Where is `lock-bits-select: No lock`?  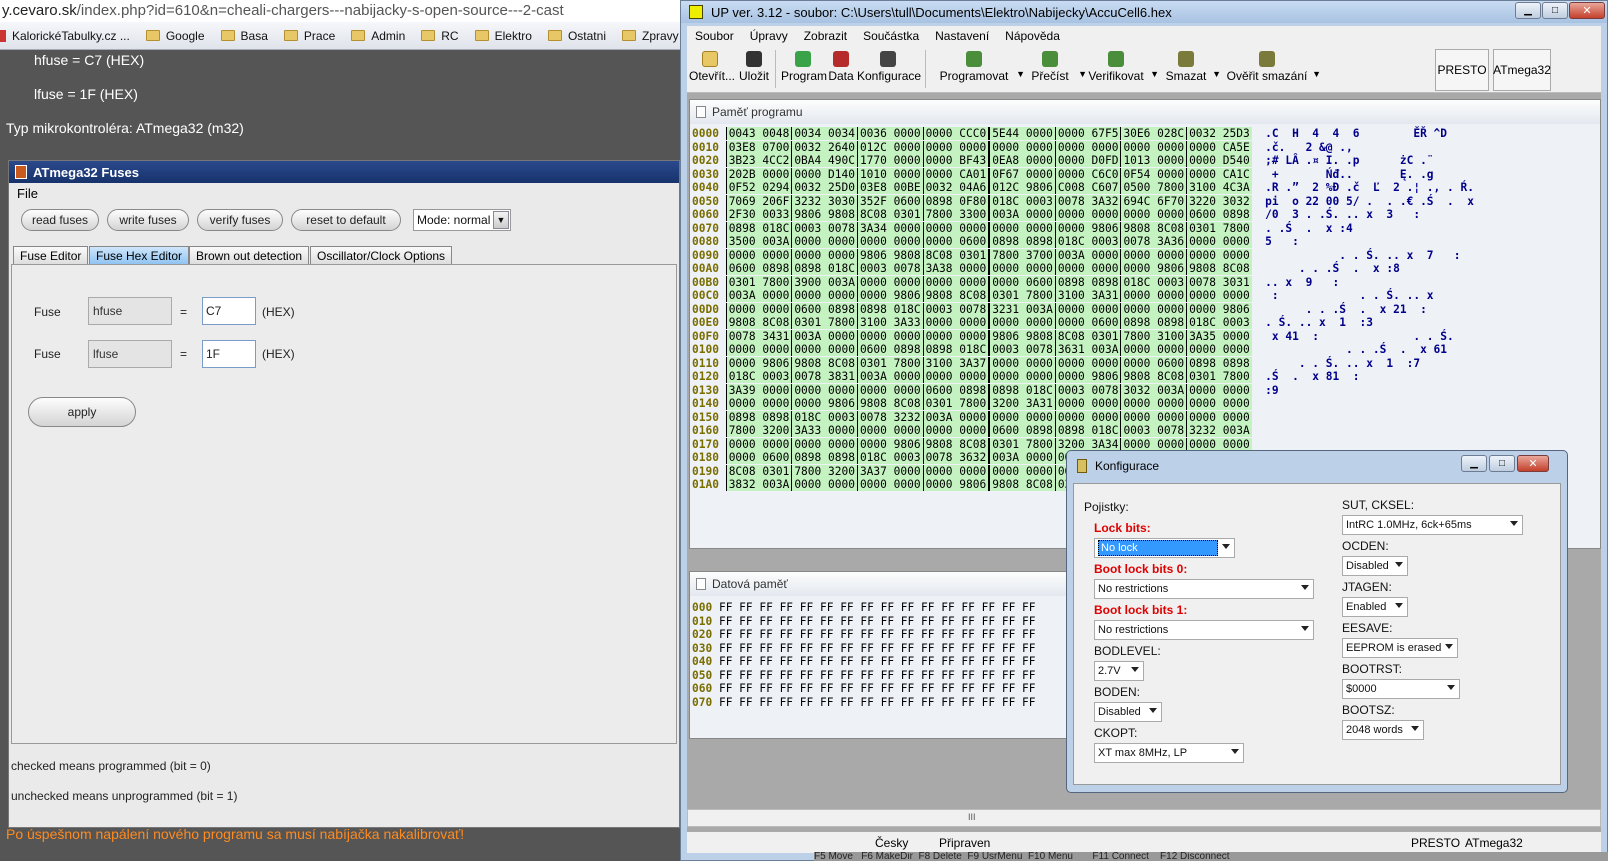 lock-bits-select: No lock is located at coordinates (1164, 548).